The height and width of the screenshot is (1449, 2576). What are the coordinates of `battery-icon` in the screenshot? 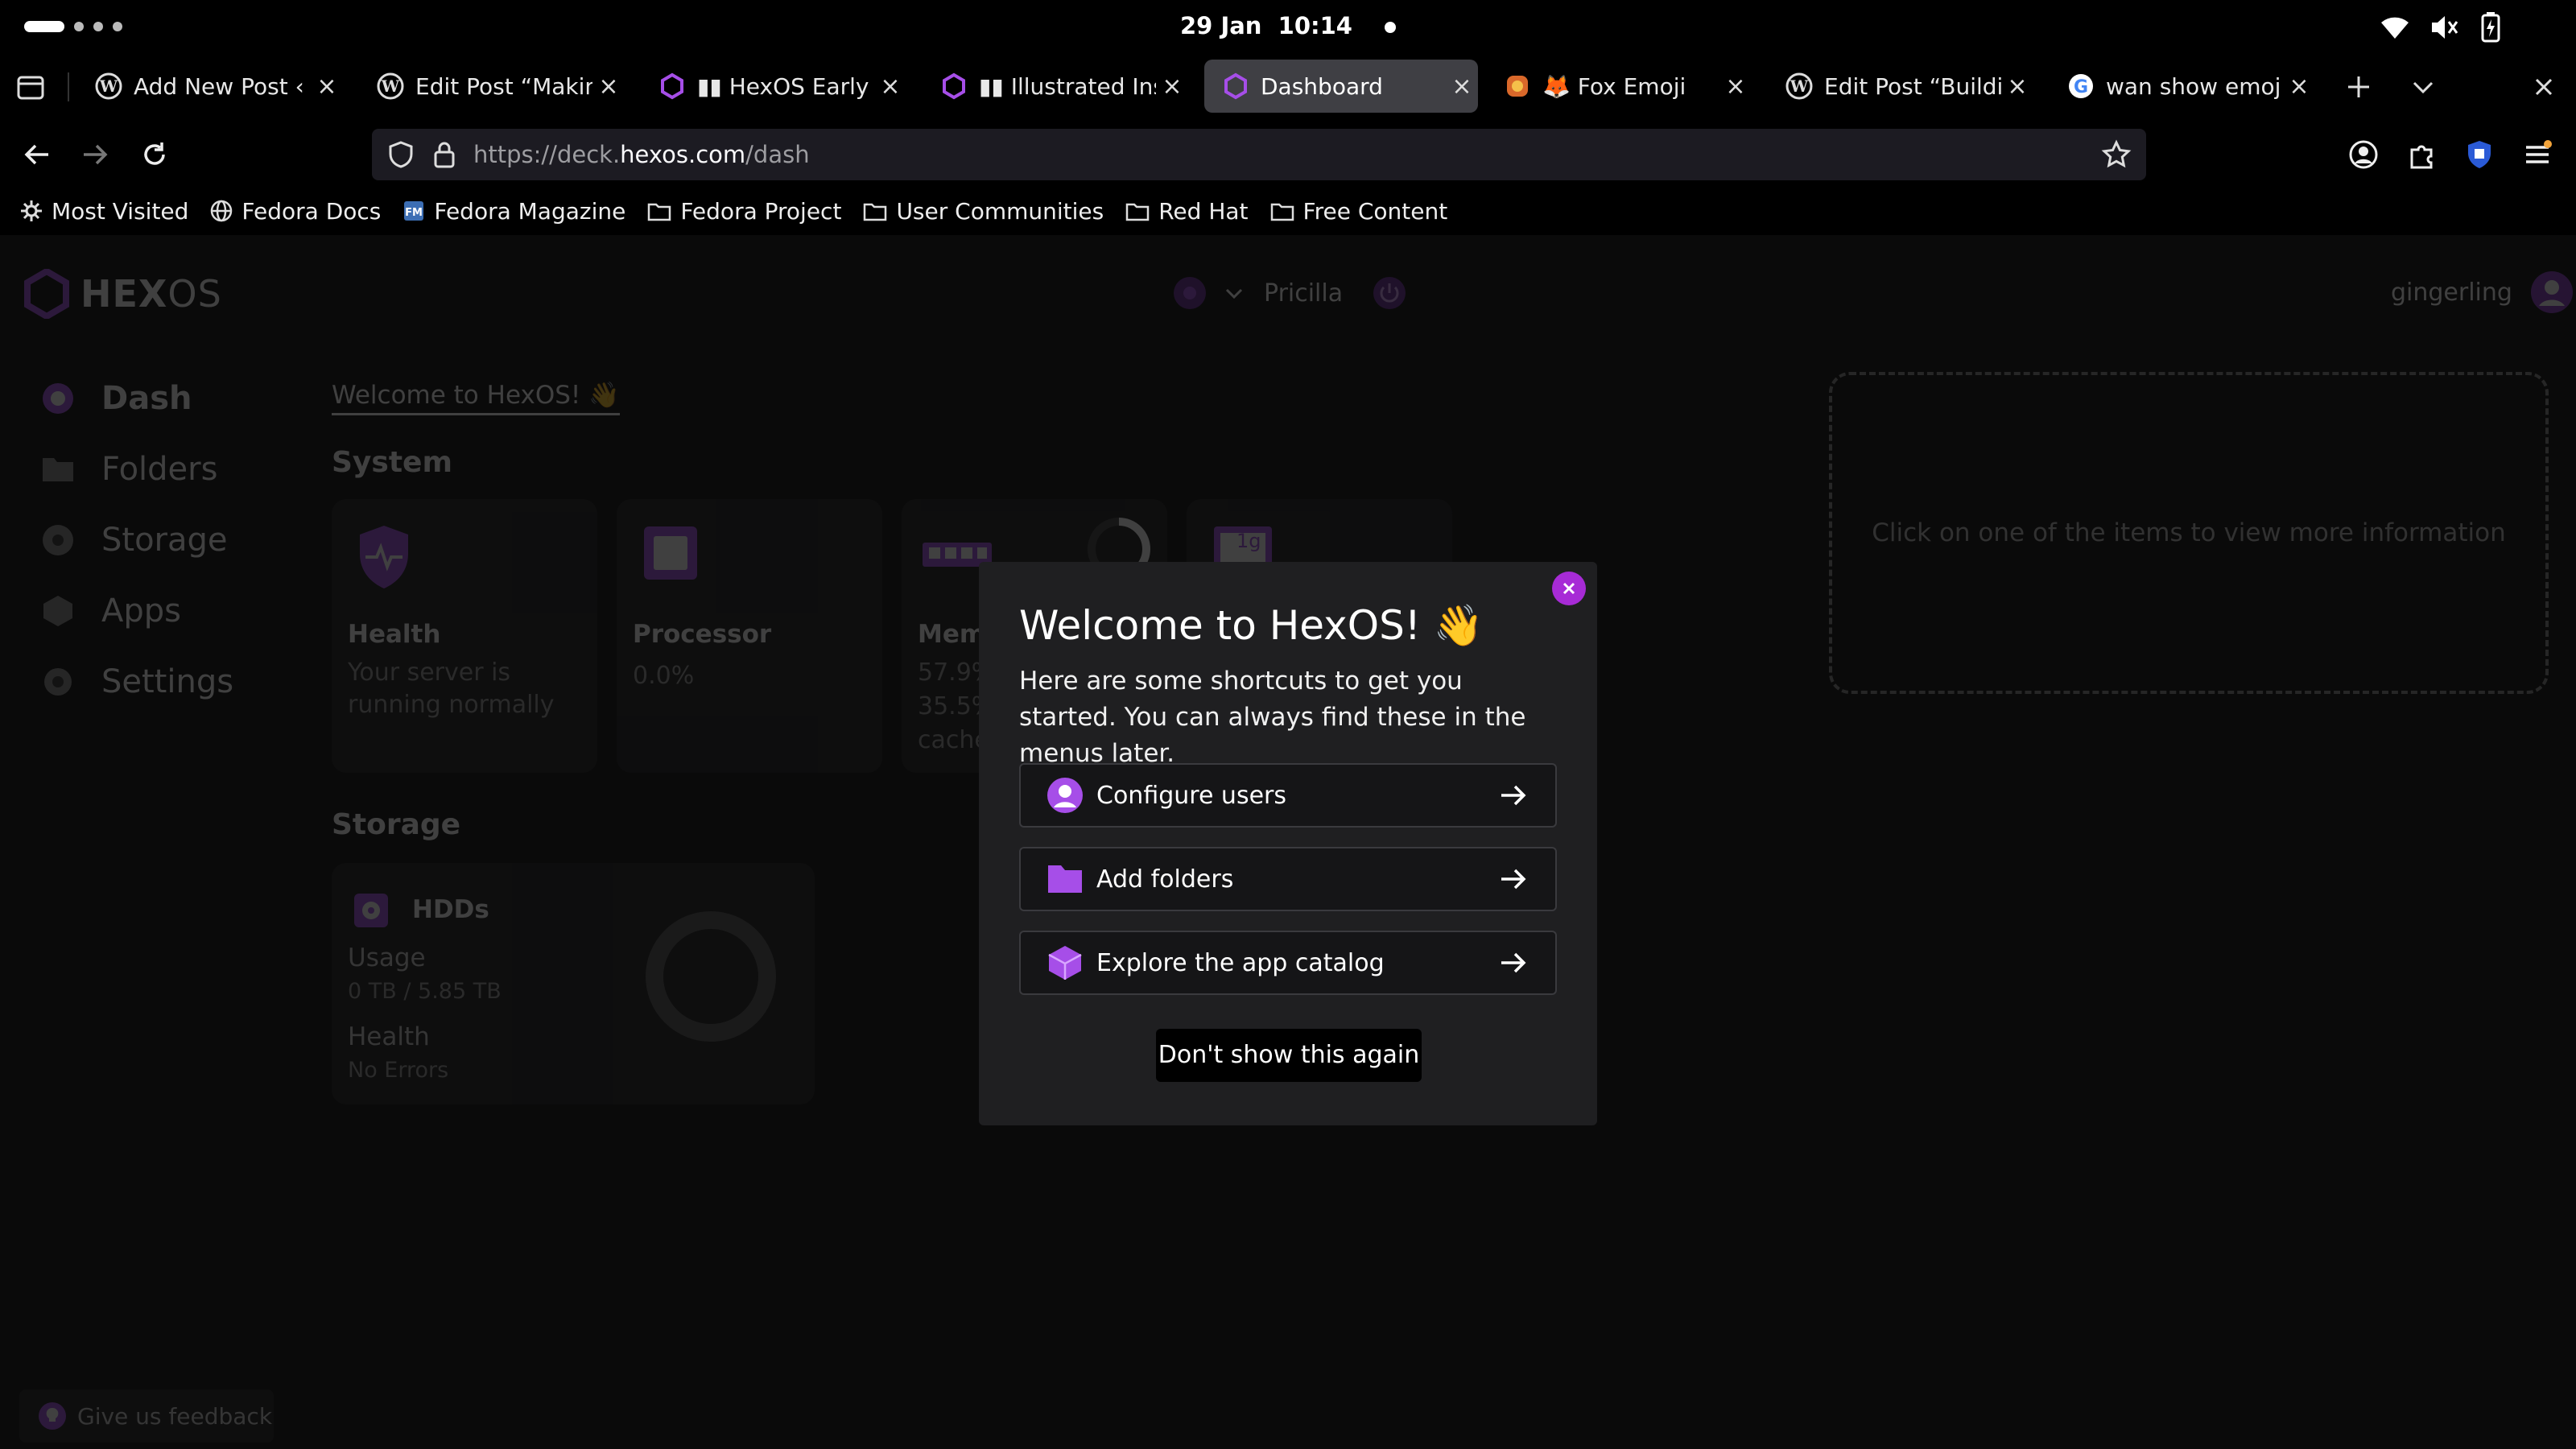 It's located at (2490, 27).